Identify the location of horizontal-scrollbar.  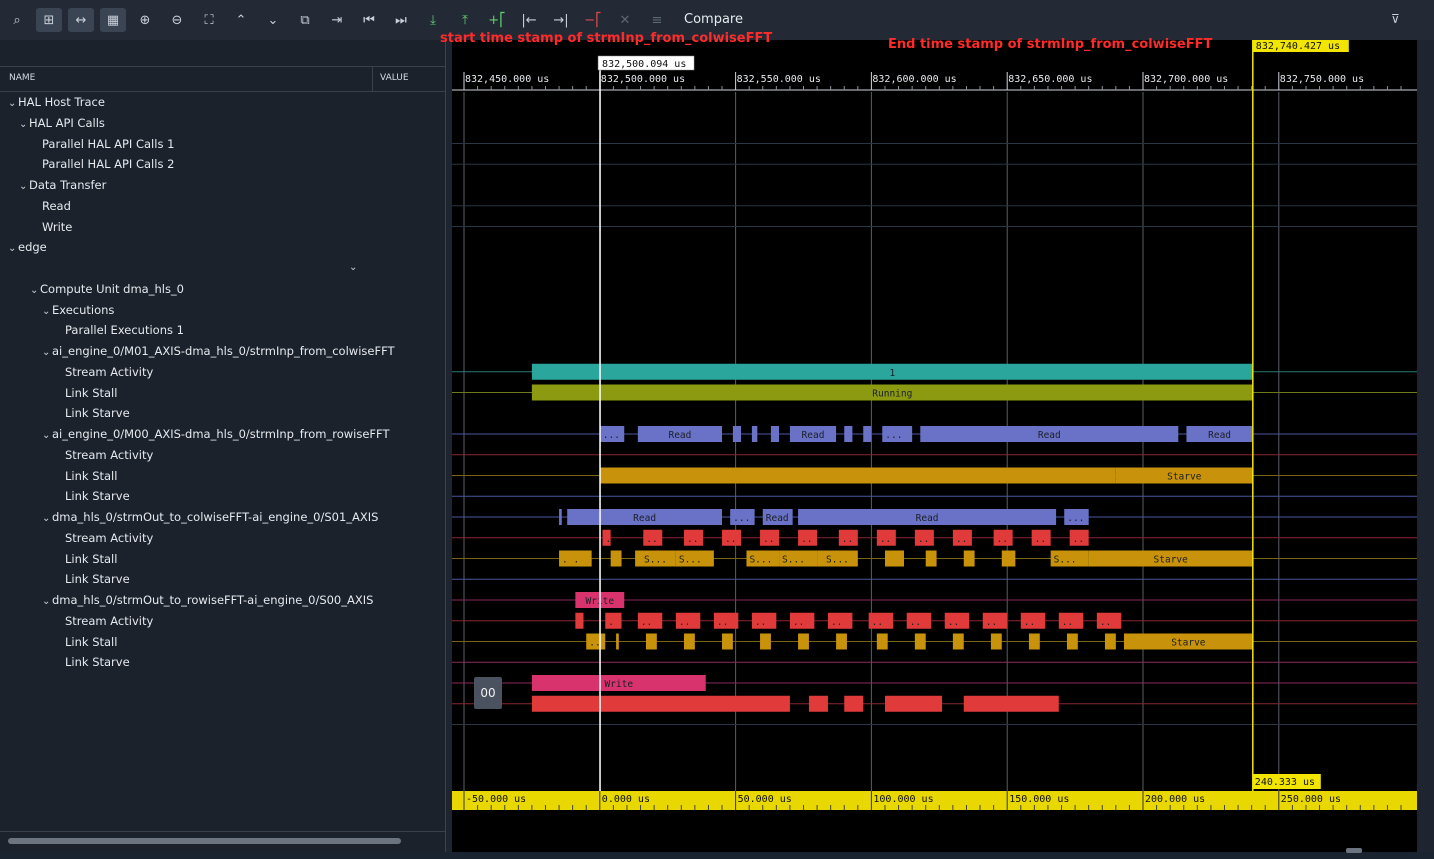
(204, 841).